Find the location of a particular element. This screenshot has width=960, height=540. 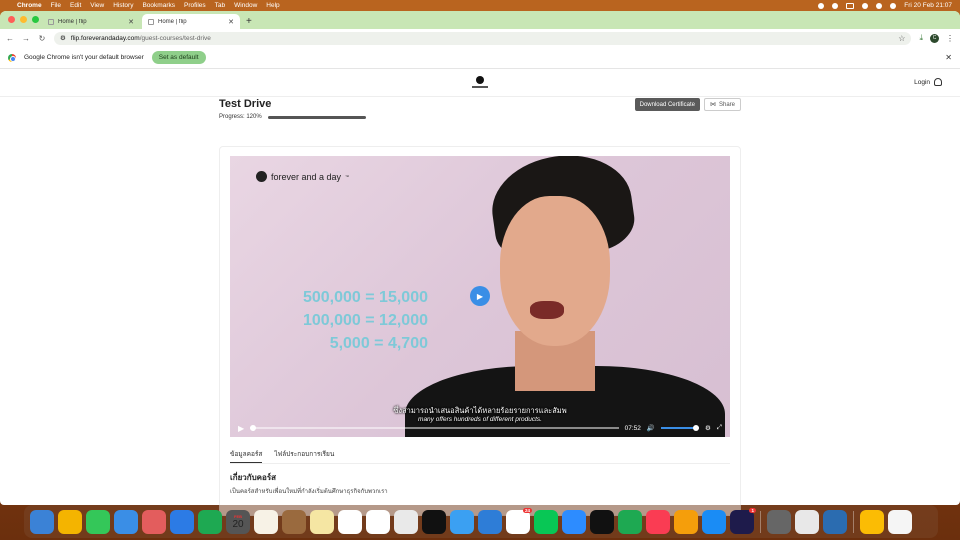

menu-file: File is located at coordinates (56, 5).